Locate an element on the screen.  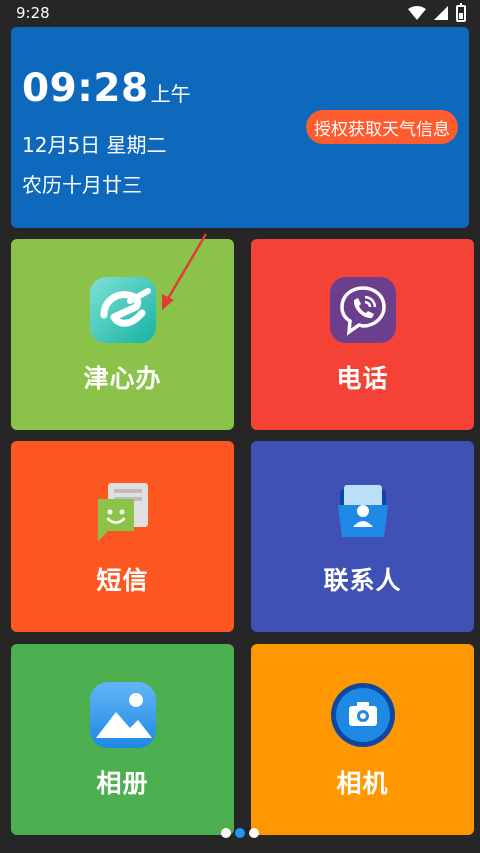
wifi-icon is located at coordinates (417, 13).